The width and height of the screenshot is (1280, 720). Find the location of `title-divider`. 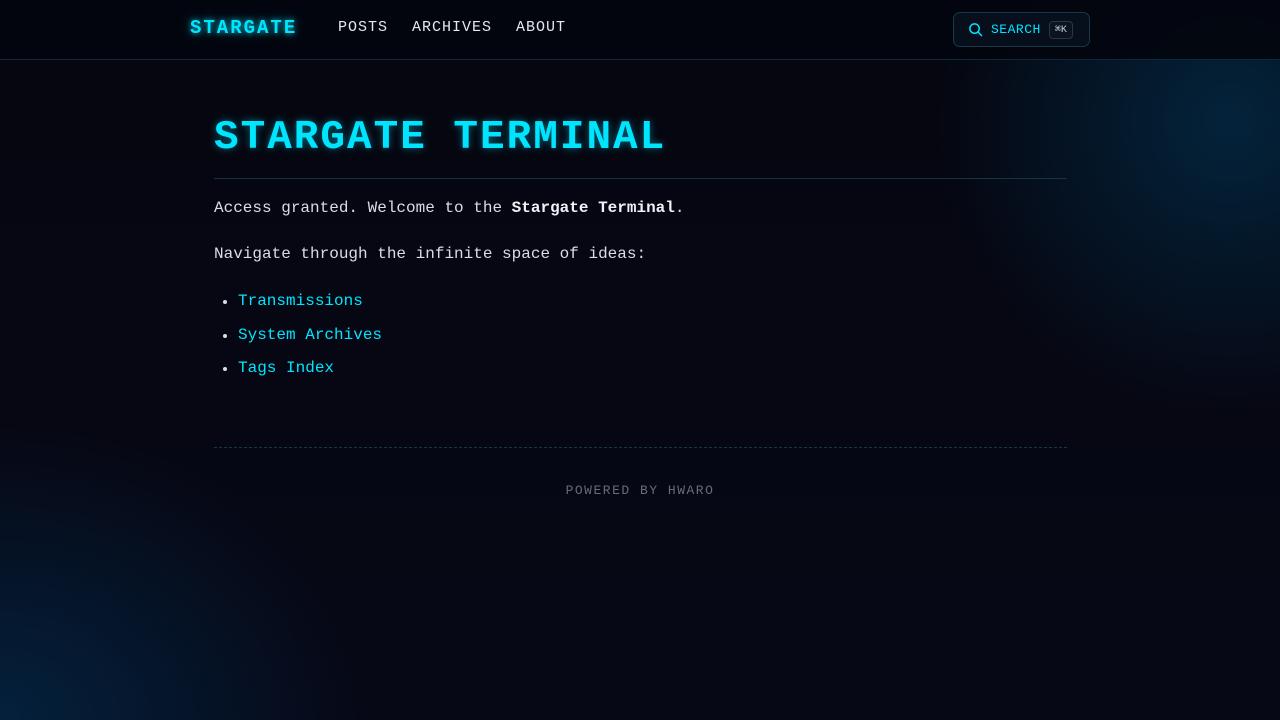

title-divider is located at coordinates (640, 178).